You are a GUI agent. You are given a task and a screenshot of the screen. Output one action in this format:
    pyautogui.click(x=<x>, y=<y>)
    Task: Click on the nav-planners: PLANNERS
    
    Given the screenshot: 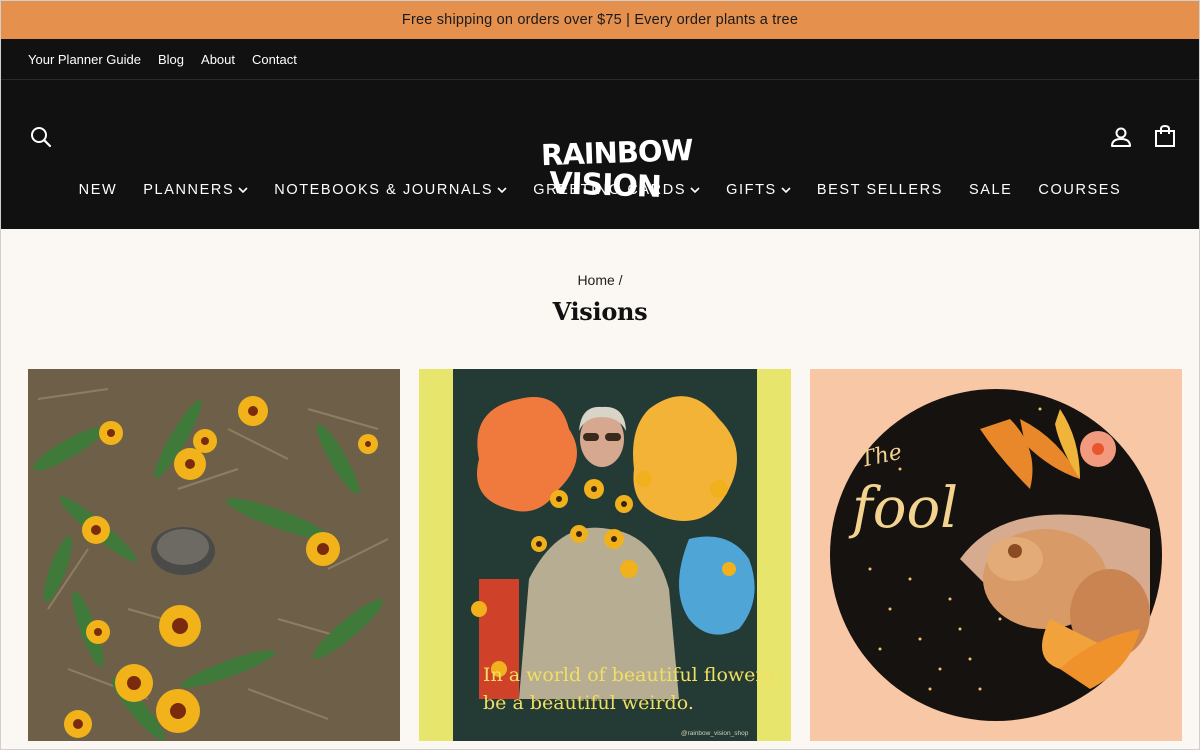 What is the action you would take?
    pyautogui.click(x=195, y=190)
    